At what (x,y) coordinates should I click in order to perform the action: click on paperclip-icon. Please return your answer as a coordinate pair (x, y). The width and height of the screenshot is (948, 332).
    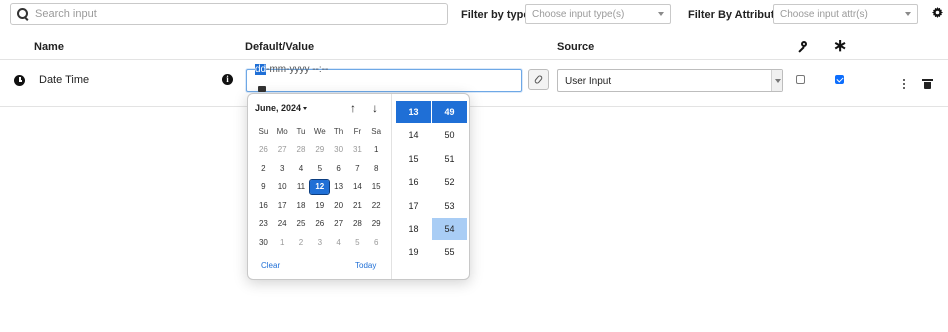
    Looking at the image, I should click on (538, 79).